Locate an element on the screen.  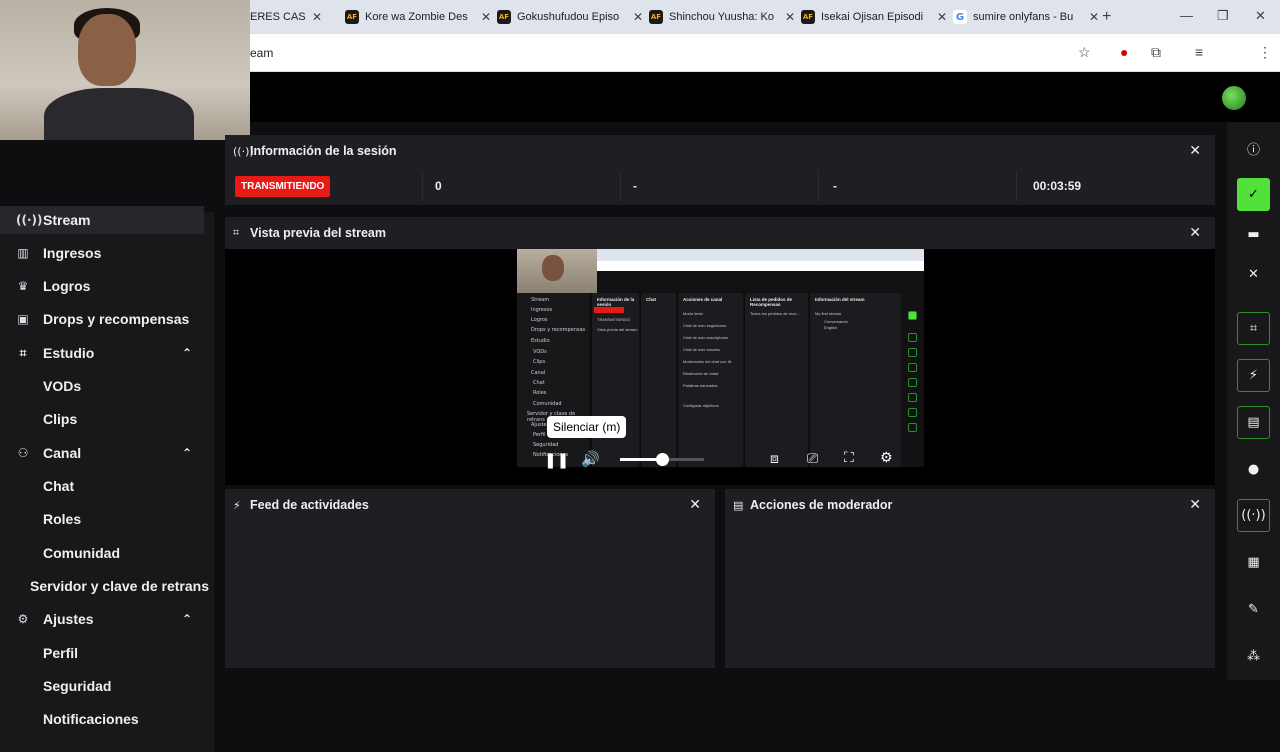
broadcast-icon: ((·)) is located at coordinates (1253, 515).